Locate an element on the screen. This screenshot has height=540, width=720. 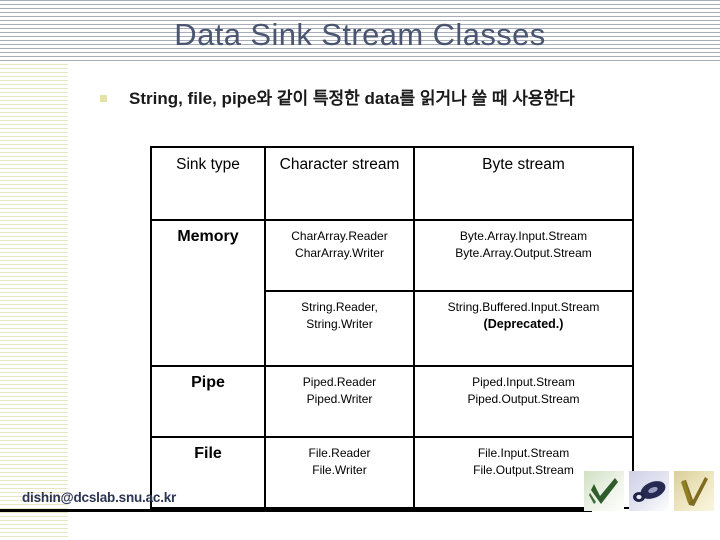
cell-line: Piped.Writer is located at coordinates (339, 399).